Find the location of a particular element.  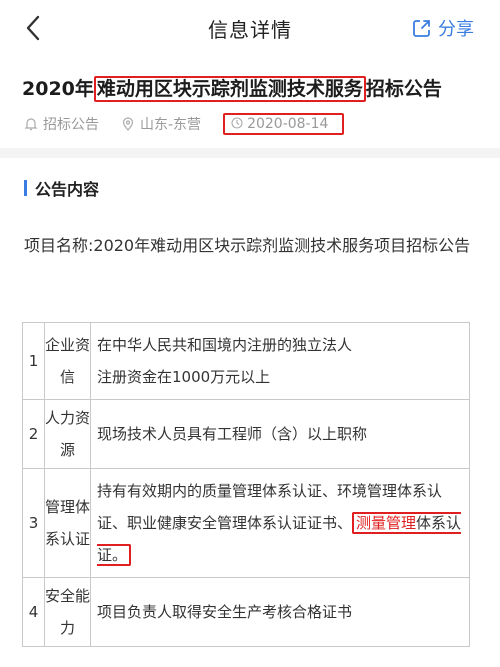

chevron-left-icon is located at coordinates (33, 28).